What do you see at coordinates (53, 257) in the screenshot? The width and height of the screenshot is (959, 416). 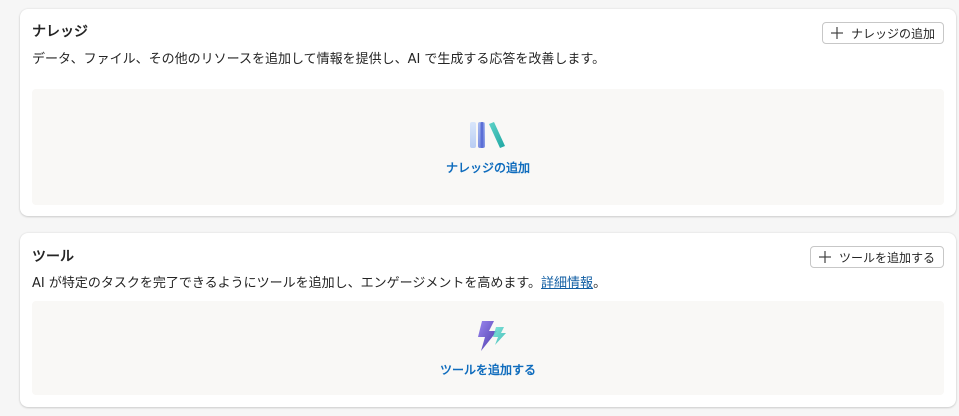 I see `tools-title: ツール` at bounding box center [53, 257].